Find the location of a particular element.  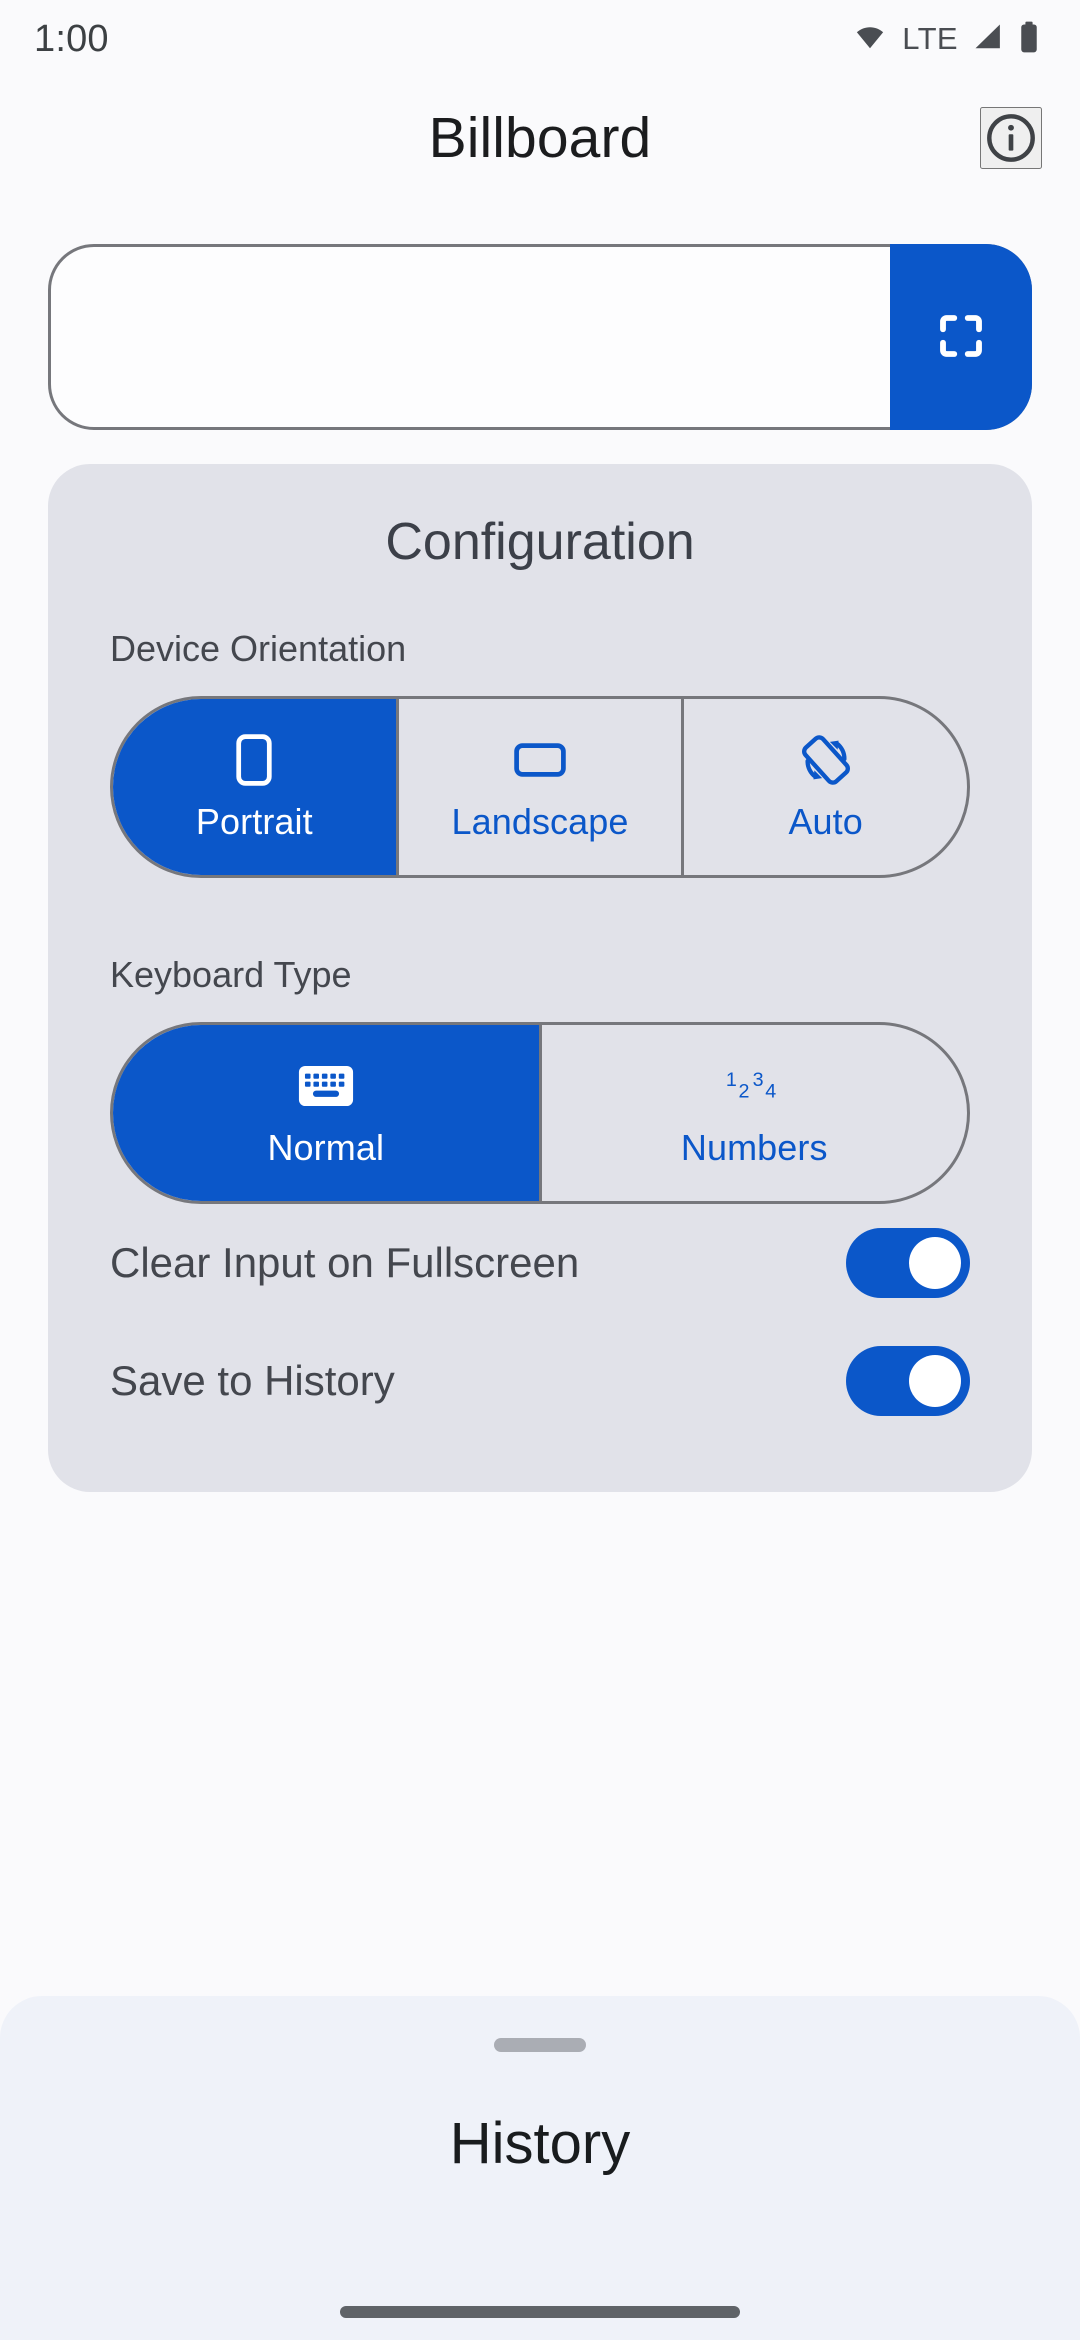

status-bar: 1:00 LTE is located at coordinates (540, 39).